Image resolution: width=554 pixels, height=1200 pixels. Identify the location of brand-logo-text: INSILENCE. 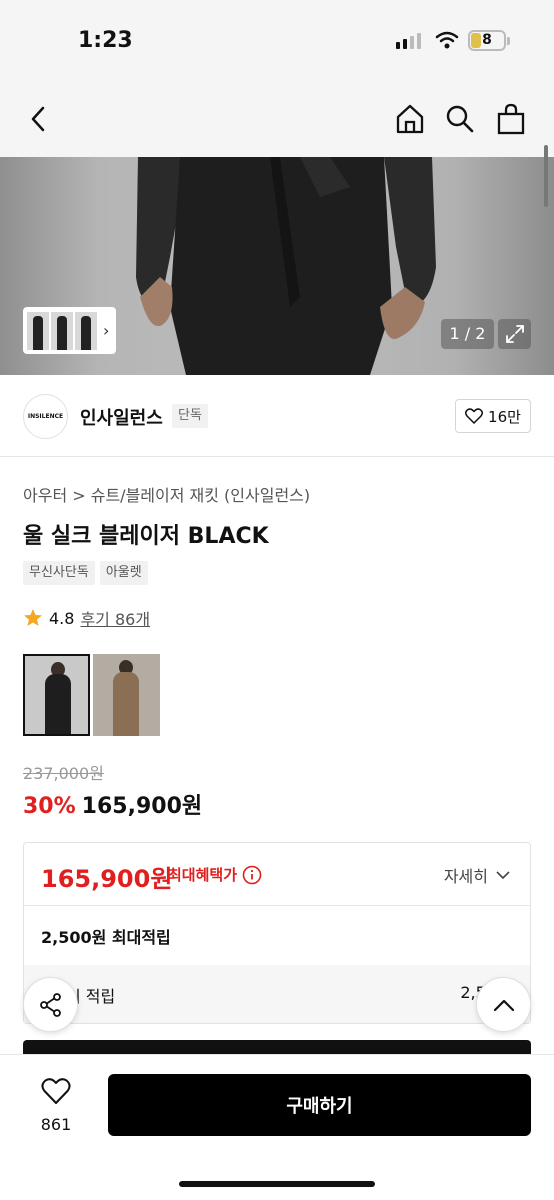
(45, 416).